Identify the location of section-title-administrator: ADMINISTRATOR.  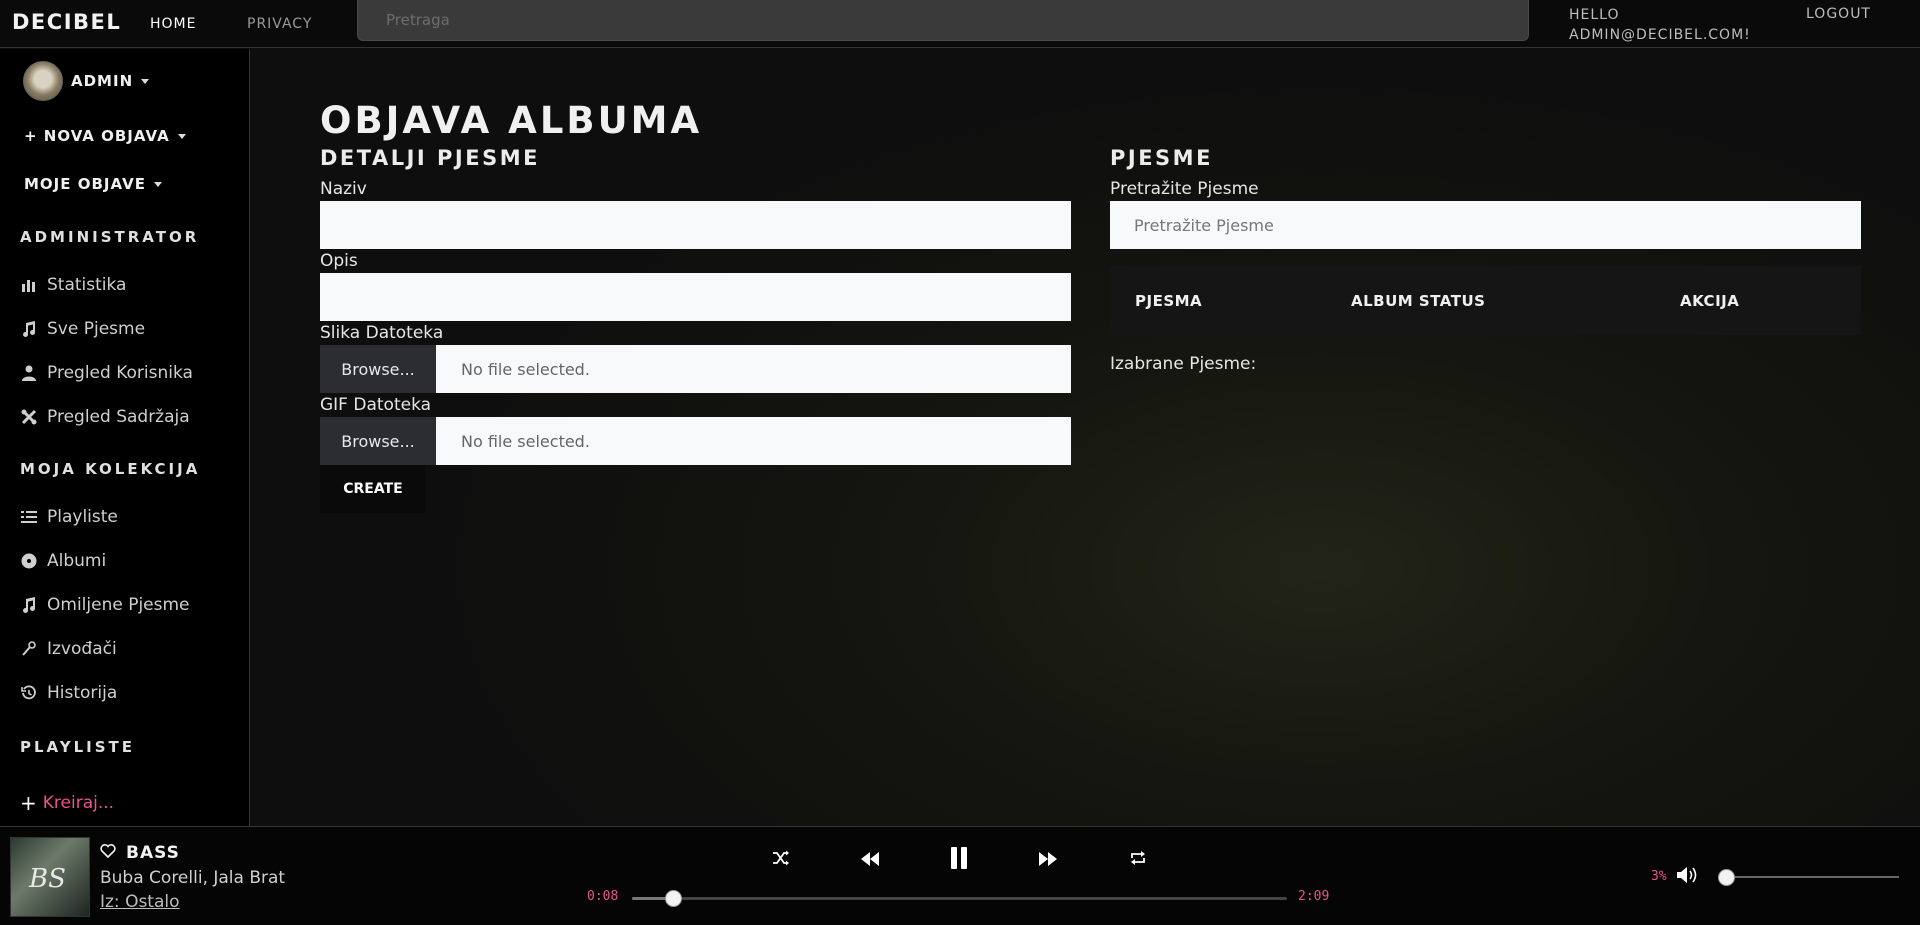
(110, 237).